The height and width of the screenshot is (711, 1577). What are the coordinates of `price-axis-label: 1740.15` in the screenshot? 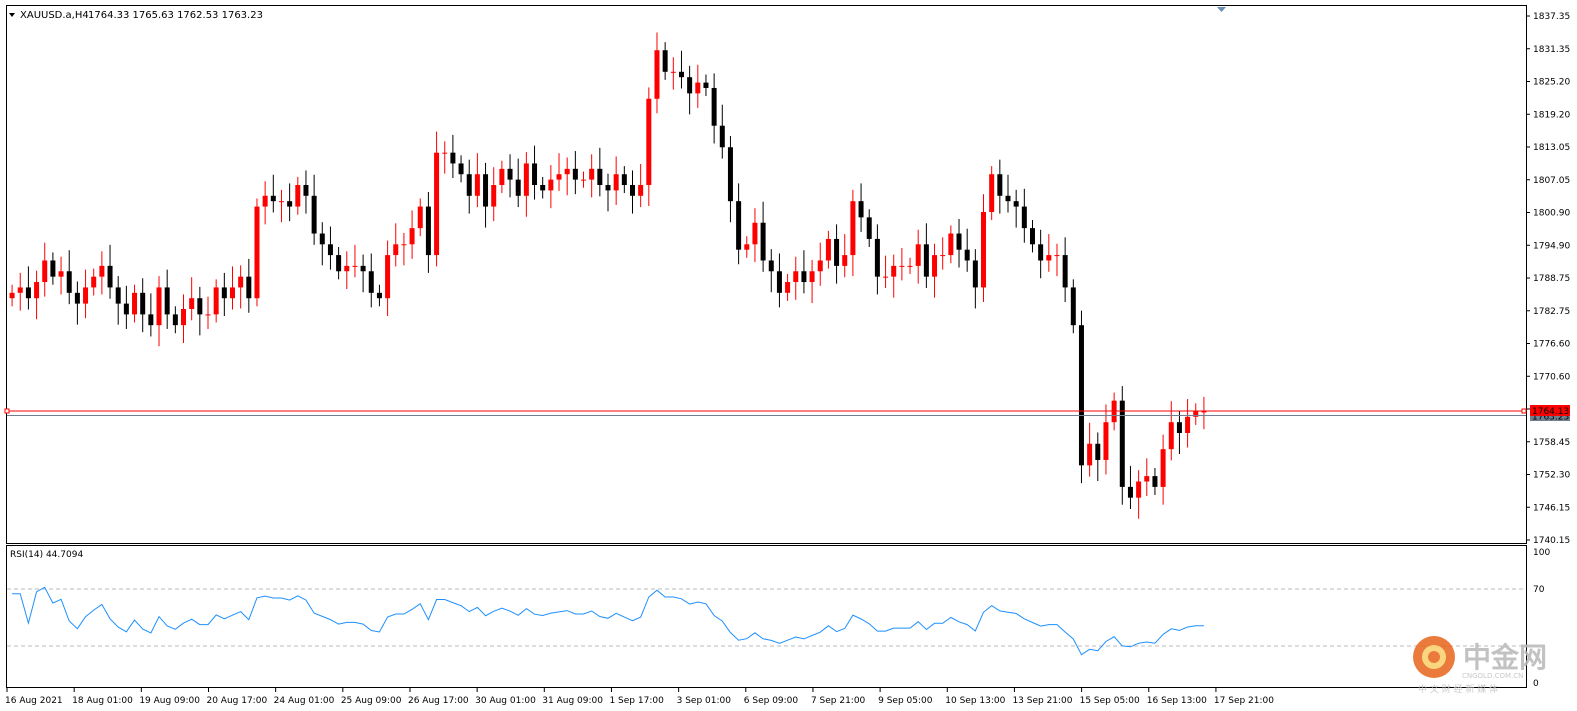 It's located at (1551, 541).